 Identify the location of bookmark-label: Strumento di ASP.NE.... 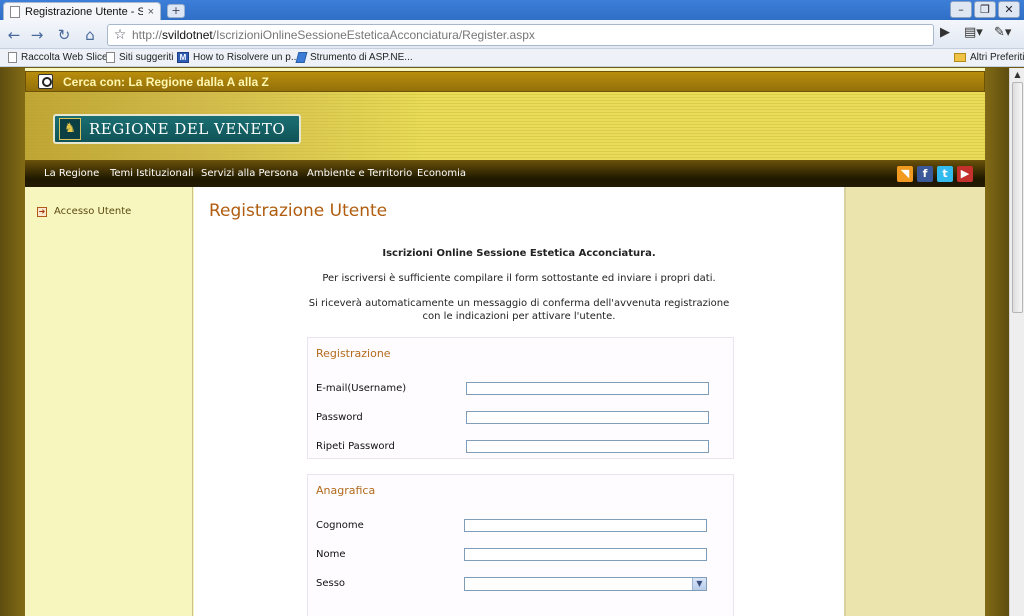
(361, 57).